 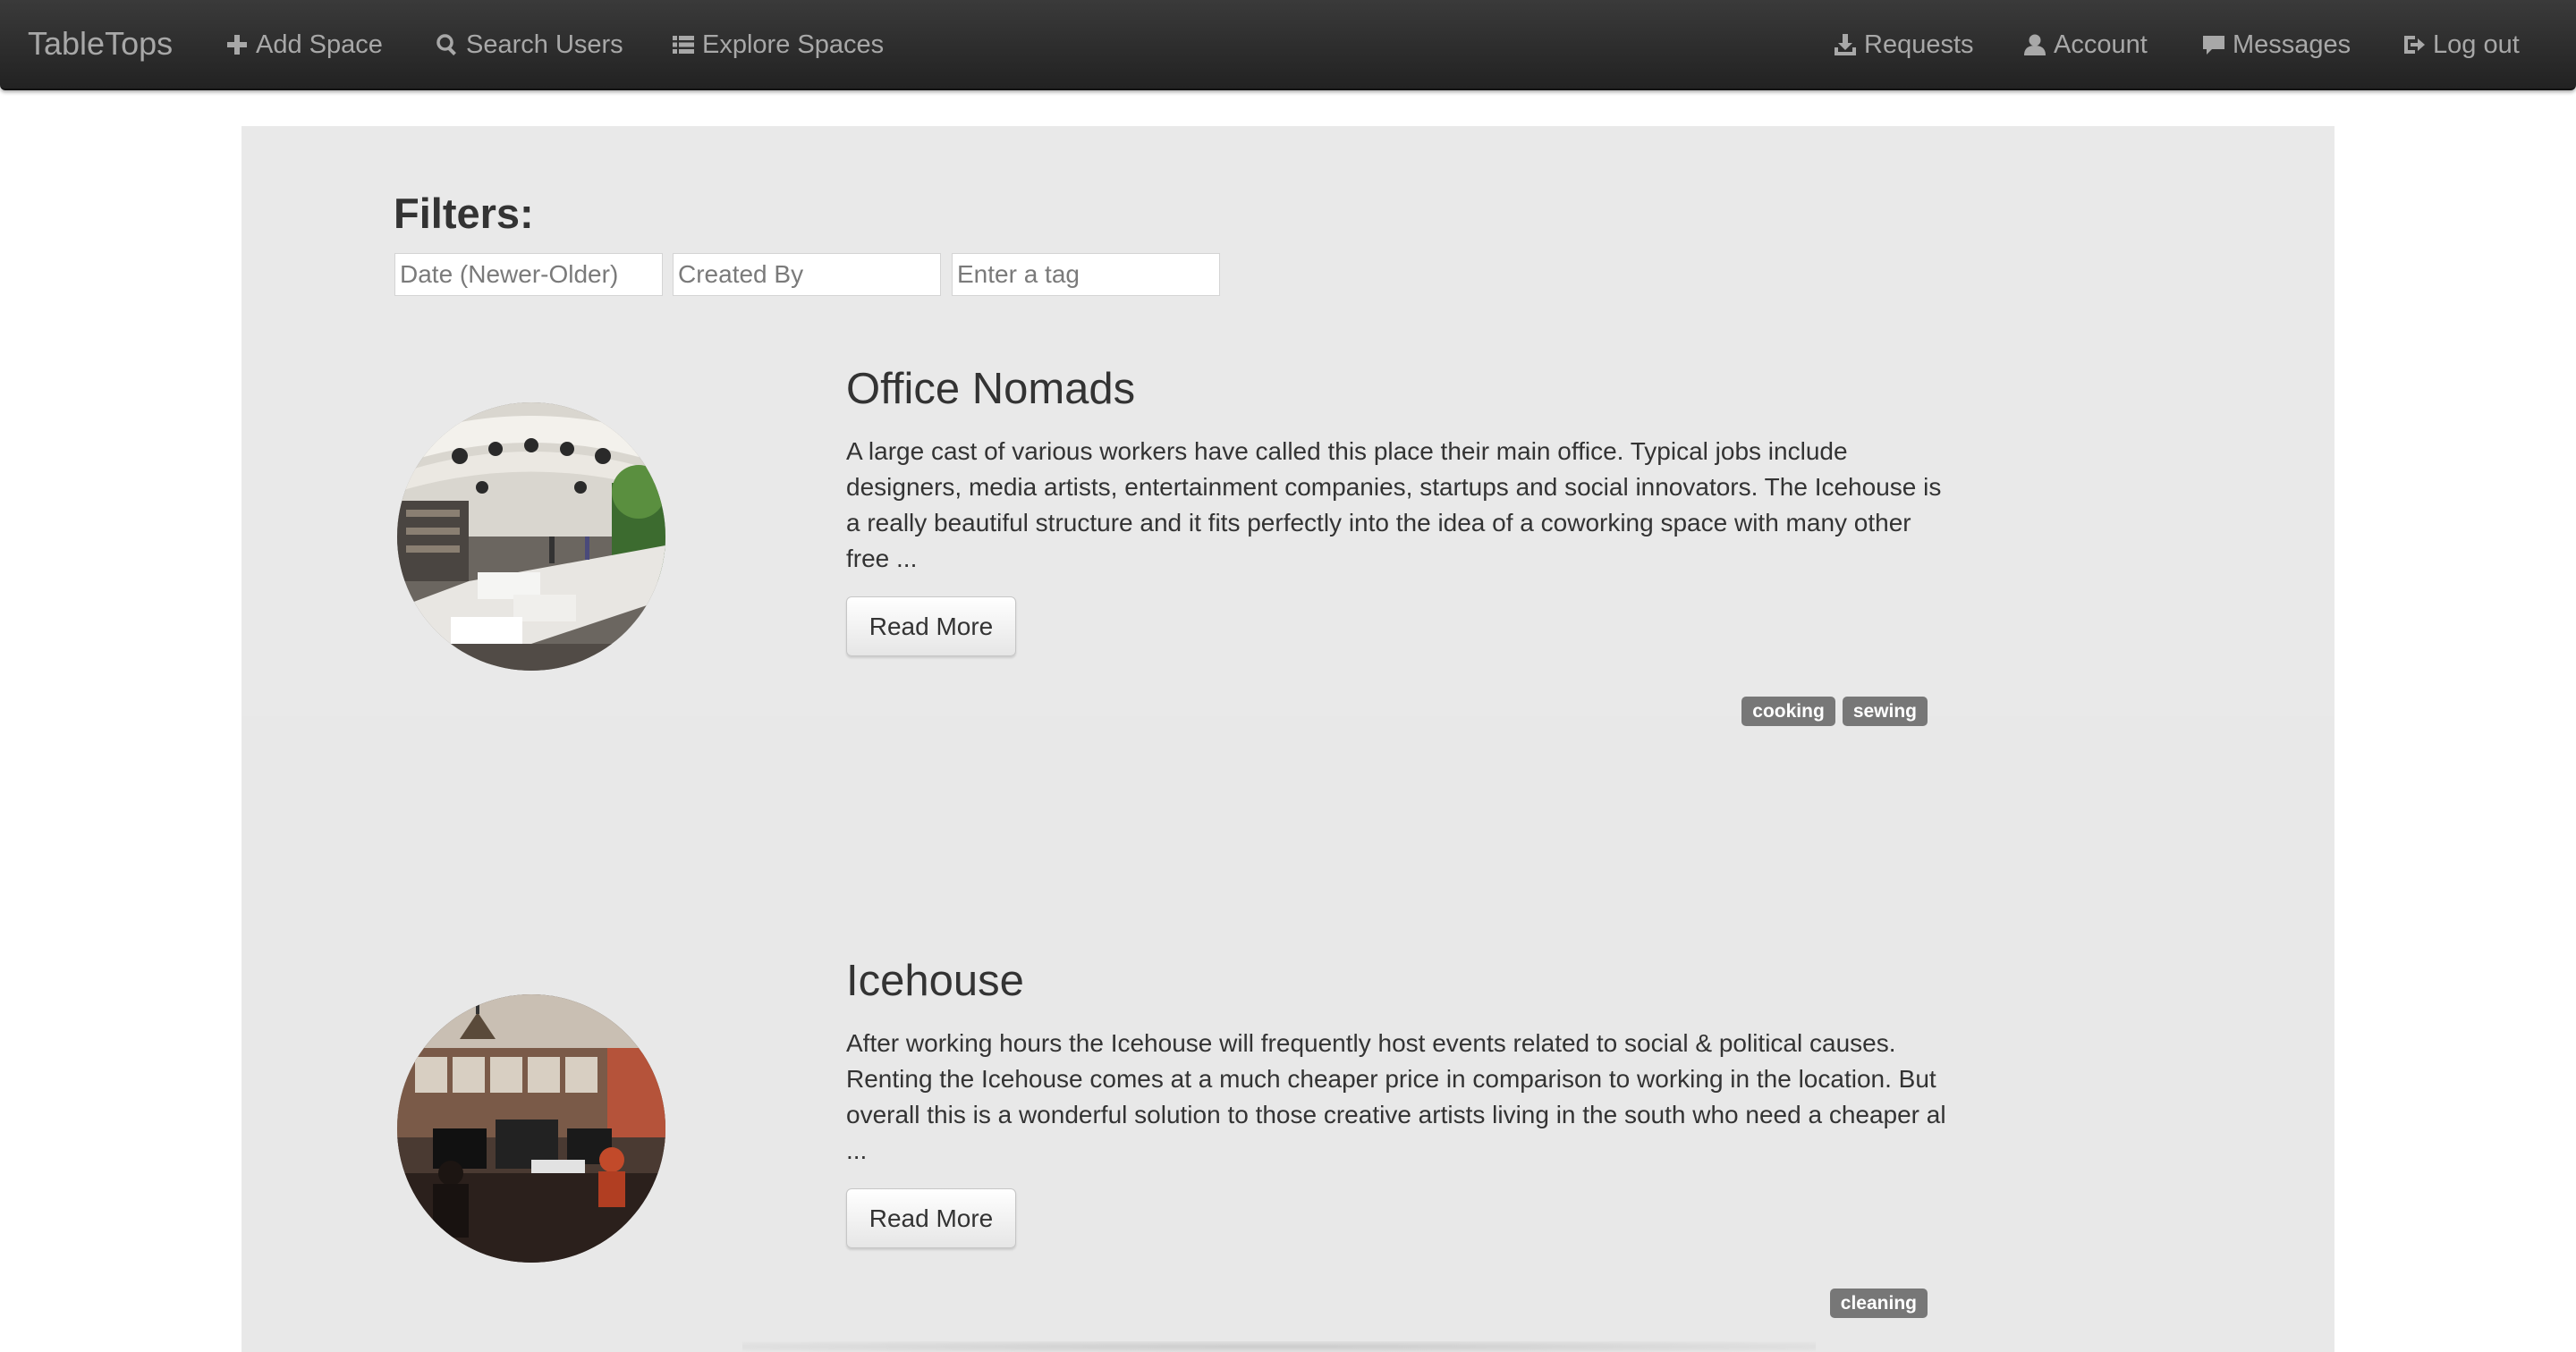 What do you see at coordinates (2476, 44) in the screenshot?
I see `nav-log-out-label: Log out` at bounding box center [2476, 44].